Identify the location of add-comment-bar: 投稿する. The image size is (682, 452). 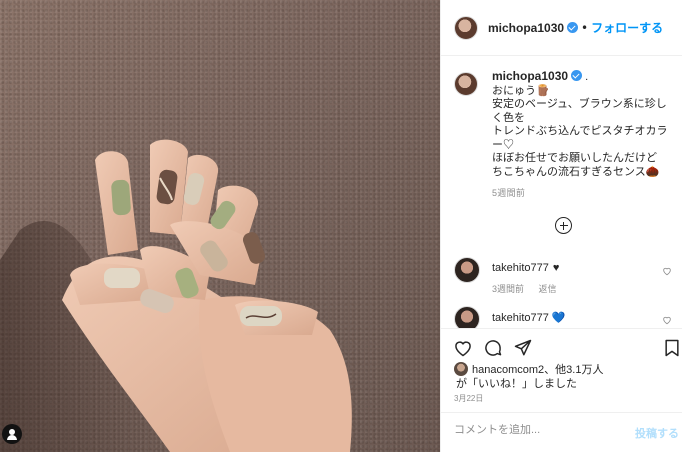
(561, 432).